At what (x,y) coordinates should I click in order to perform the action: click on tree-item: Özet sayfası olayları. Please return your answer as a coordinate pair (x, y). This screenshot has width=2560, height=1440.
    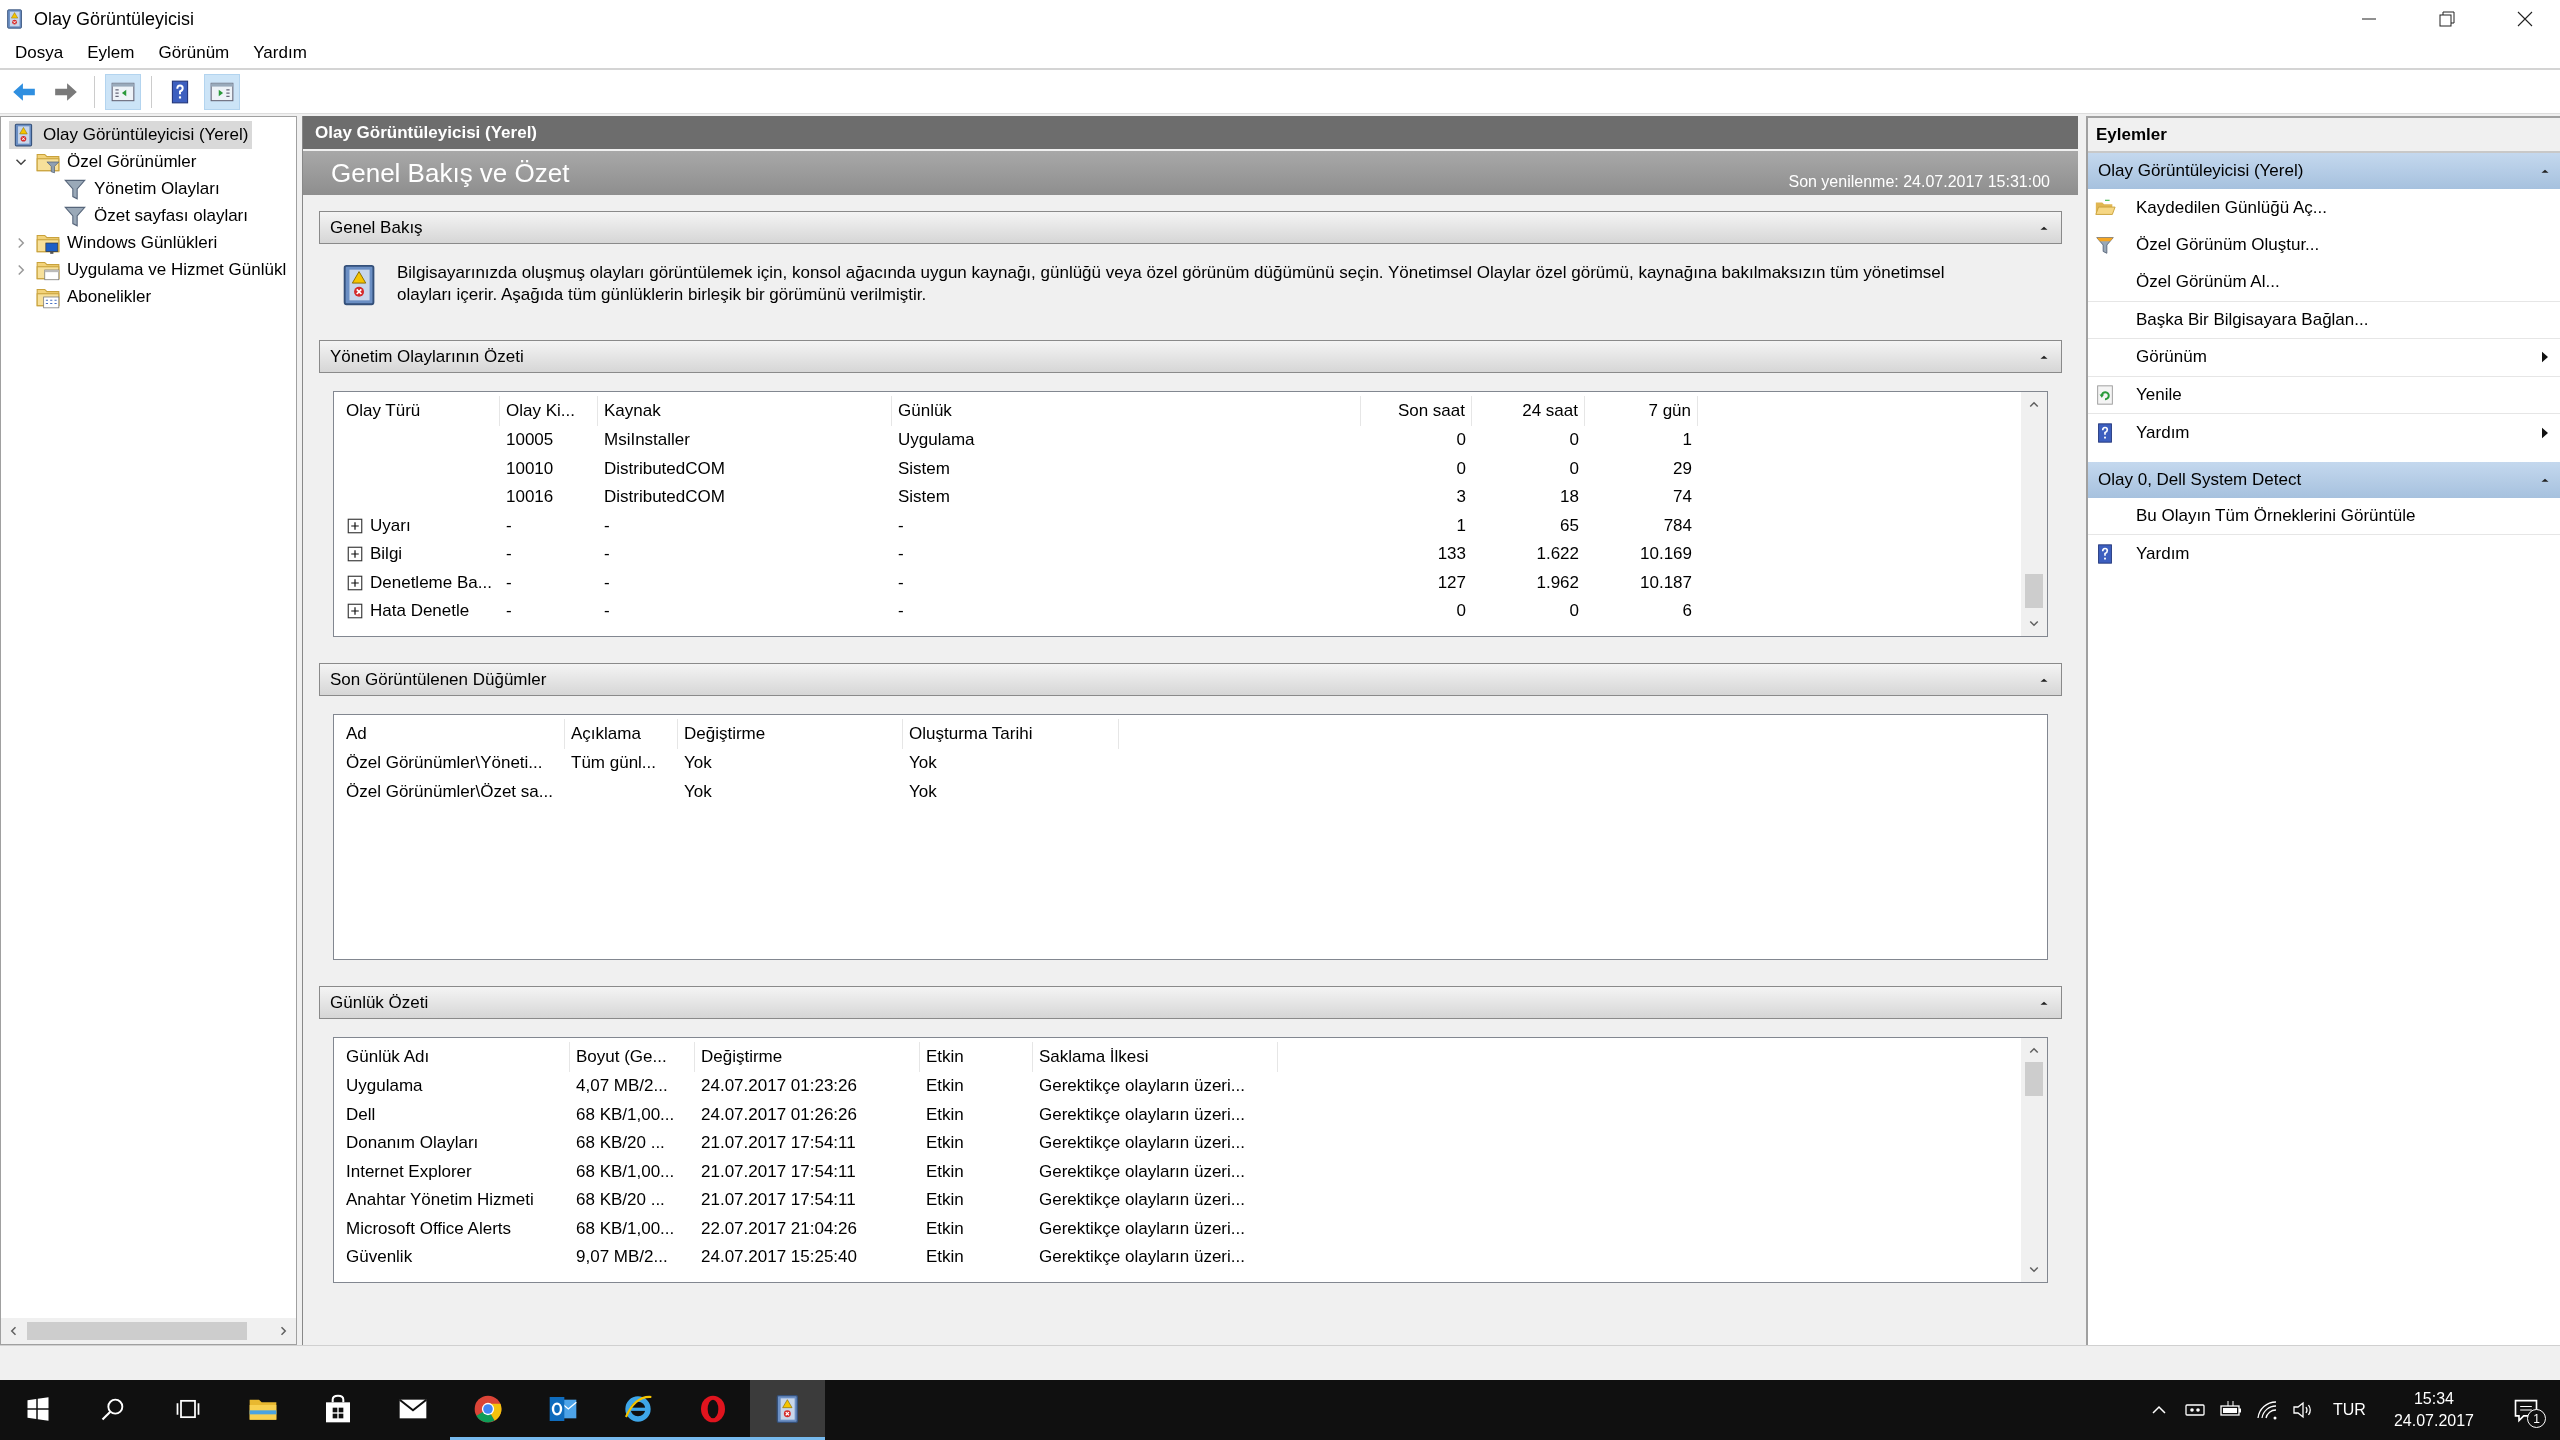
    Looking at the image, I should click on (156, 215).